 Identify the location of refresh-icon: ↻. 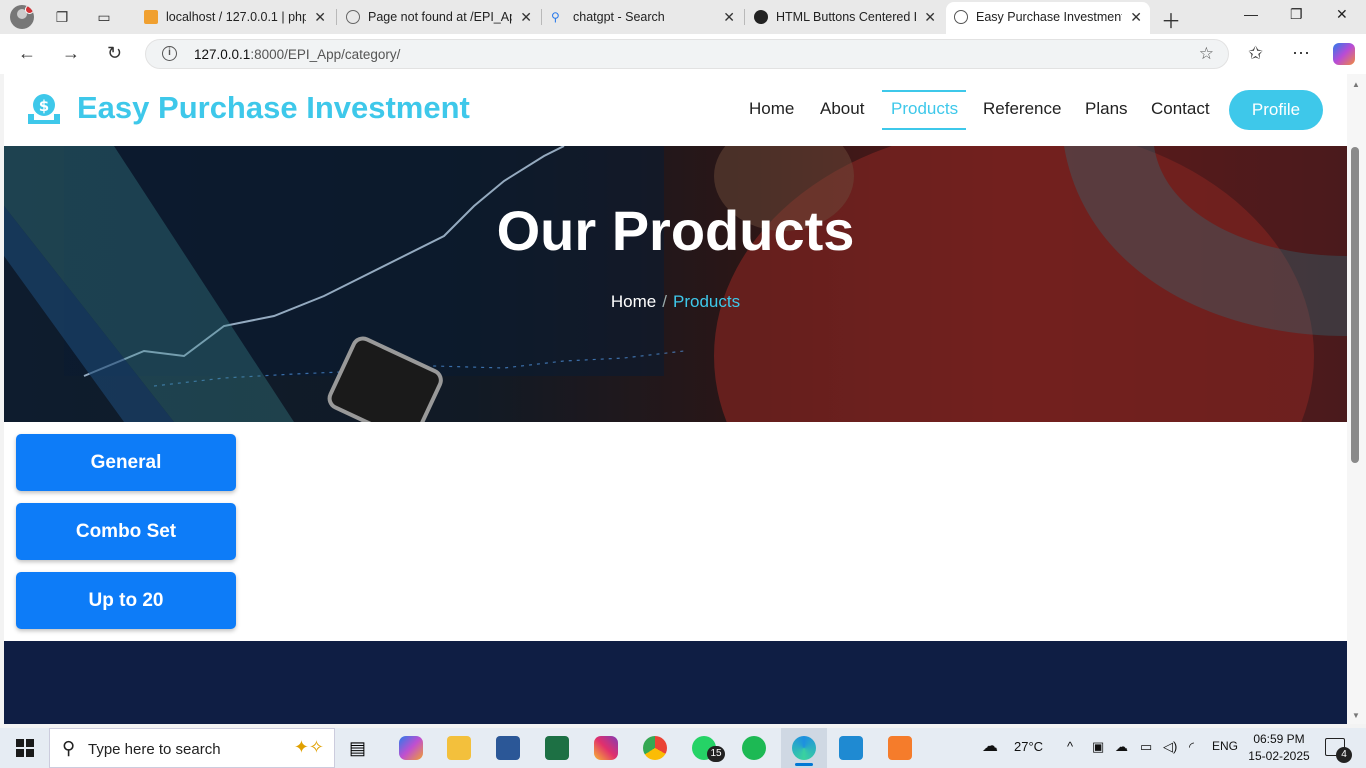
(114, 53).